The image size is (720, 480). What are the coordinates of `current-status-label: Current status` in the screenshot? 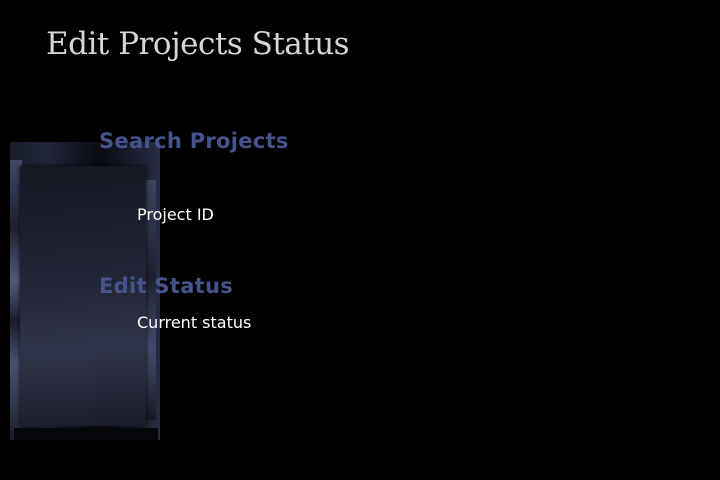 It's located at (194, 322).